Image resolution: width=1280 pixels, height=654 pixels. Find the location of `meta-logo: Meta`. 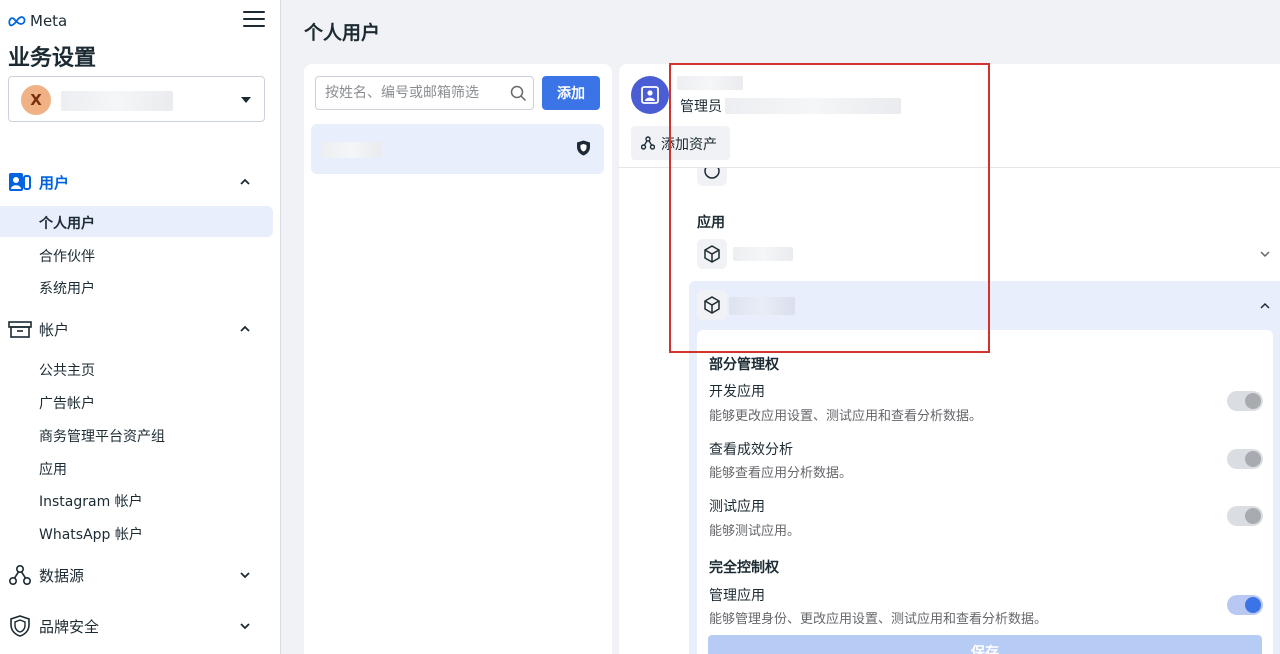

meta-logo: Meta is located at coordinates (37, 21).